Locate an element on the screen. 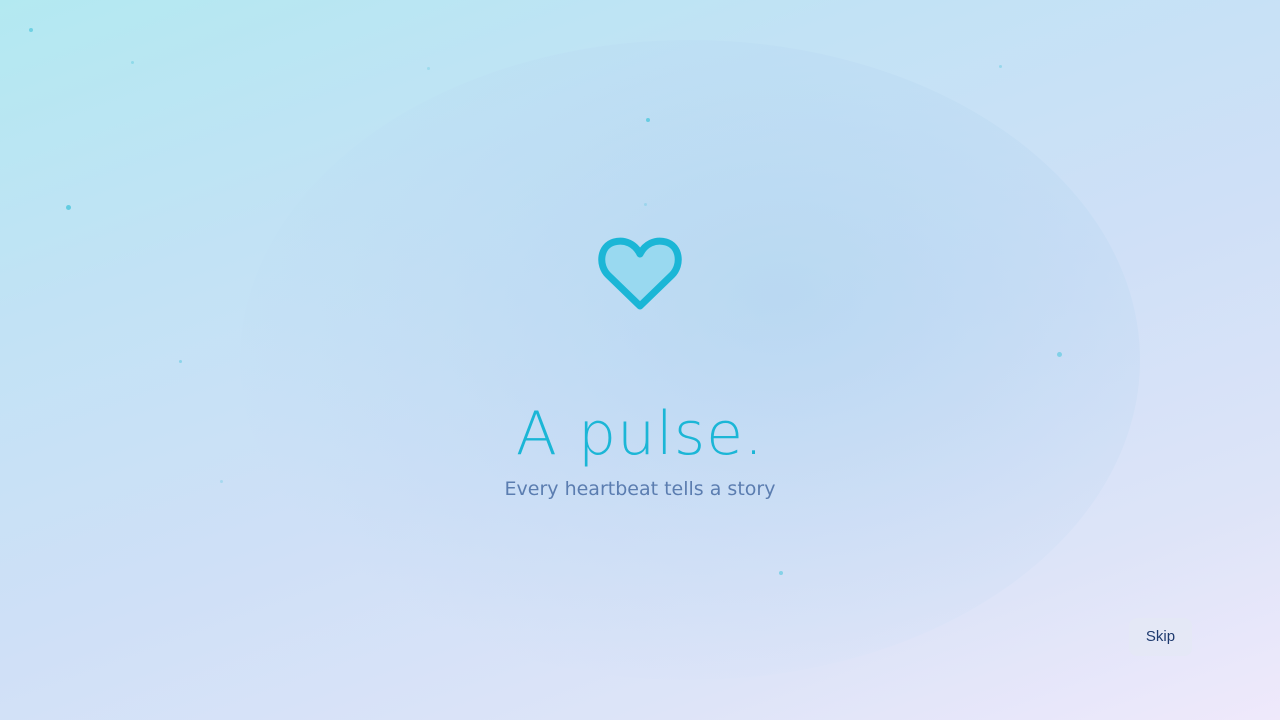 This screenshot has height=720, width=1280. splash-subtitle: Every heartbeat tells a story is located at coordinates (640, 489).